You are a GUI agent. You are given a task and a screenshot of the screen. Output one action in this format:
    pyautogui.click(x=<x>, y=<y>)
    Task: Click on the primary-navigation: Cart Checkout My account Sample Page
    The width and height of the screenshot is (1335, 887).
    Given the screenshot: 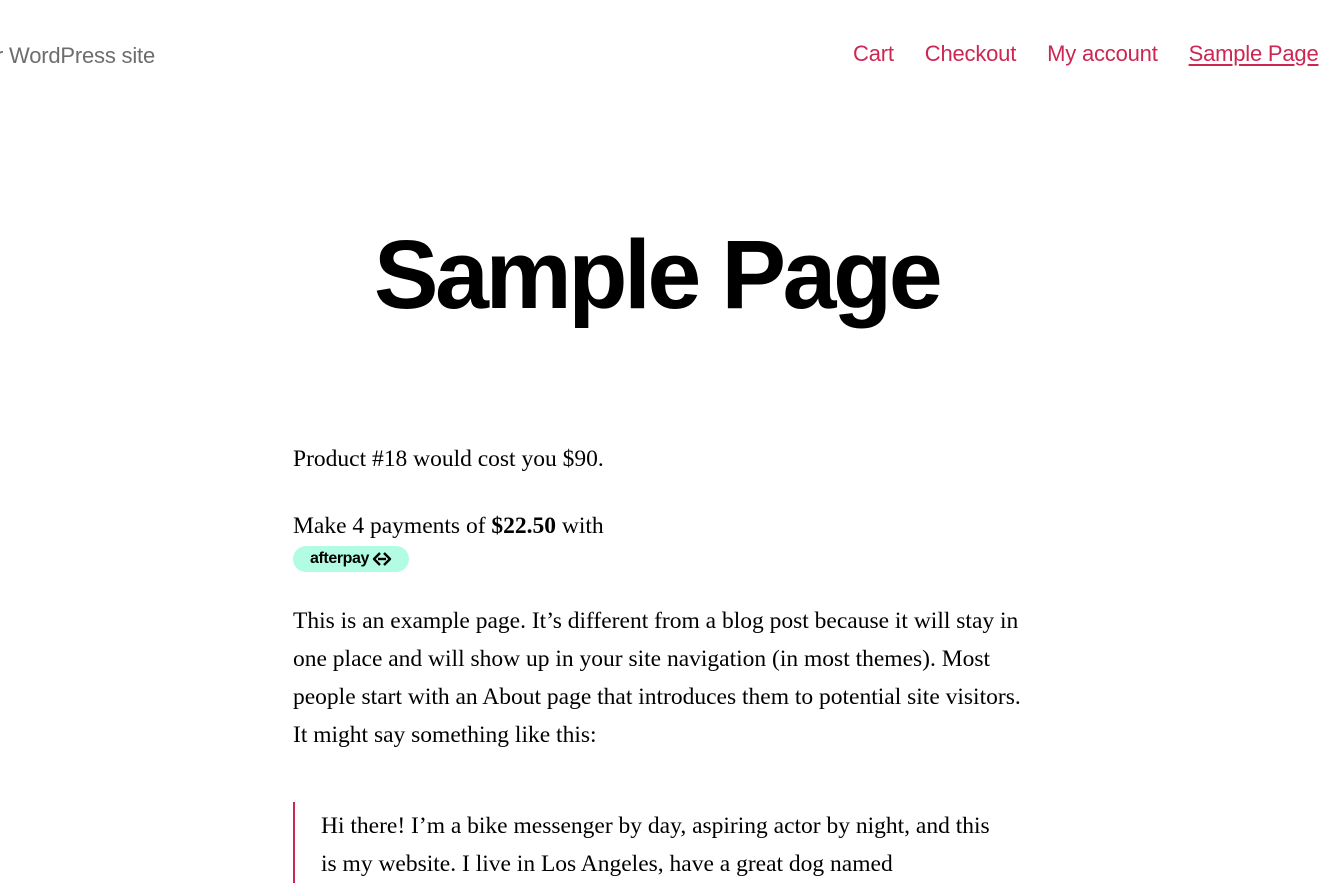 What is the action you would take?
    pyautogui.click(x=1086, y=54)
    